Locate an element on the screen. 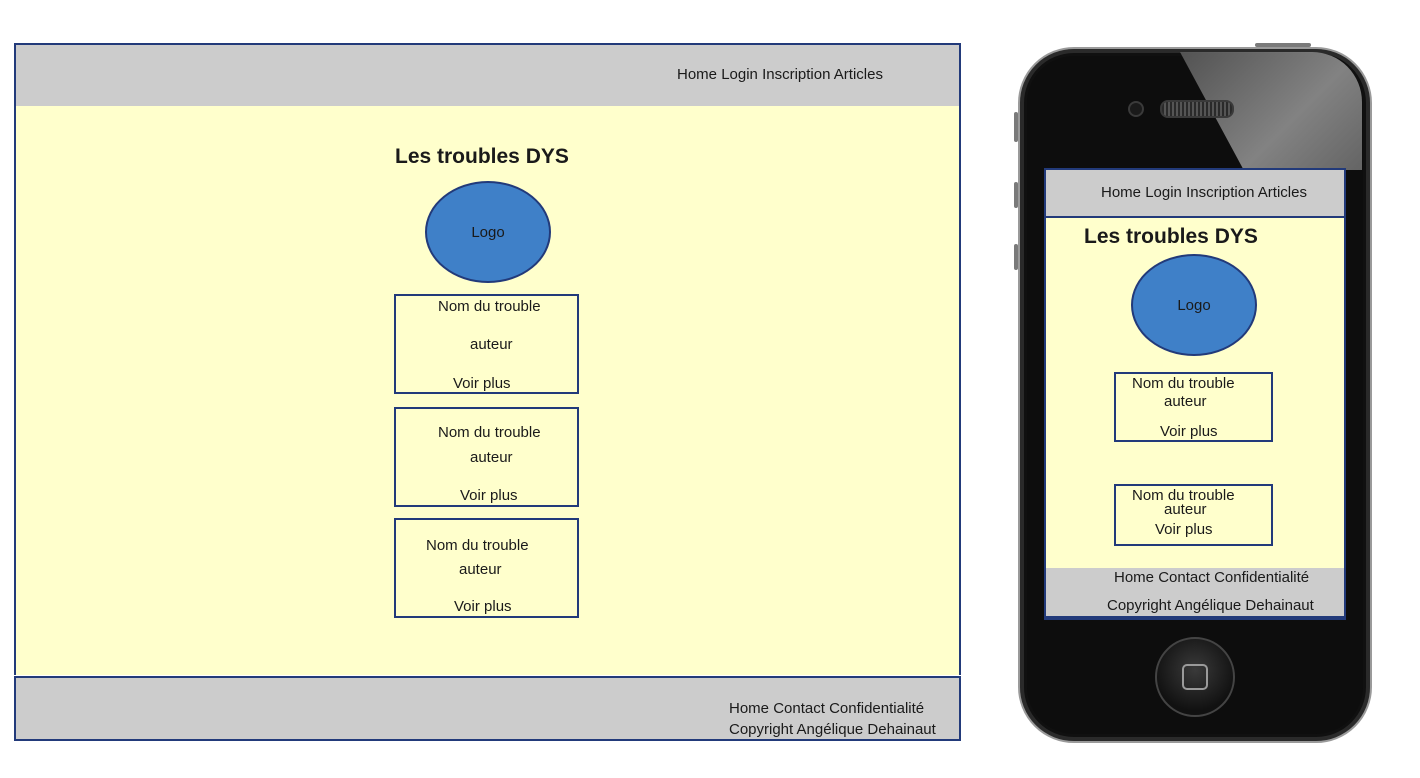  speaker-icon is located at coordinates (1197, 109).